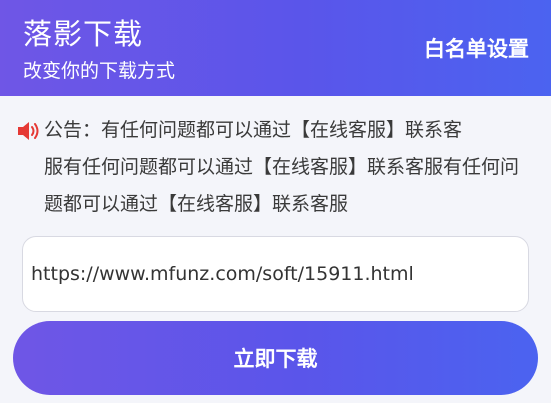  I want to click on speaker-icon, so click(28, 130).